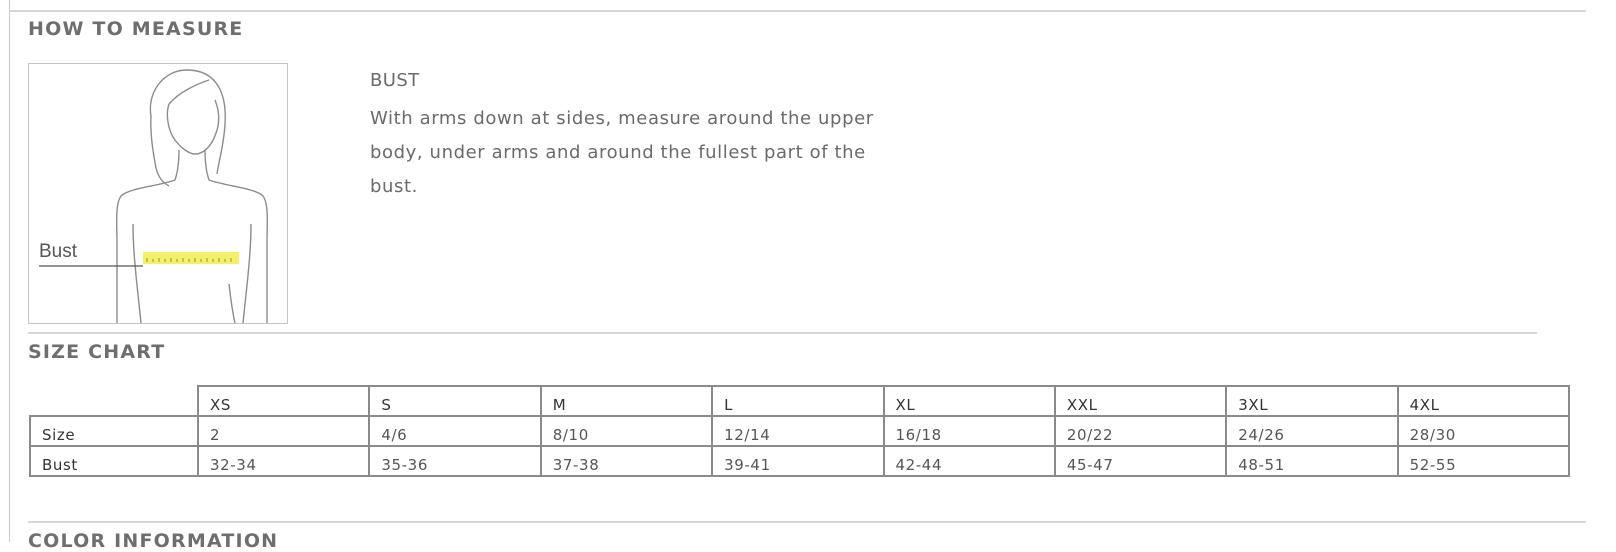  What do you see at coordinates (626, 461) in the screenshot?
I see `table-cell: 37-38` at bounding box center [626, 461].